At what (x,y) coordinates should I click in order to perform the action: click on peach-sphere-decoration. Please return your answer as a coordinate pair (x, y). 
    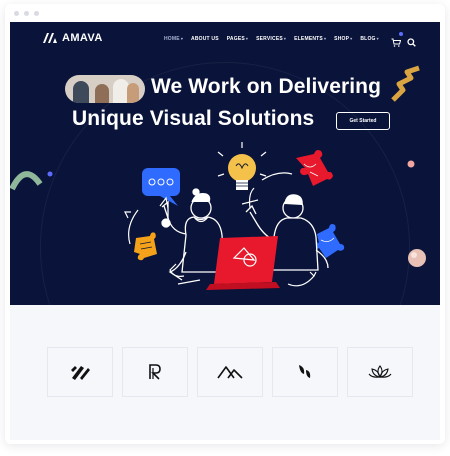
    Looking at the image, I should click on (417, 258).